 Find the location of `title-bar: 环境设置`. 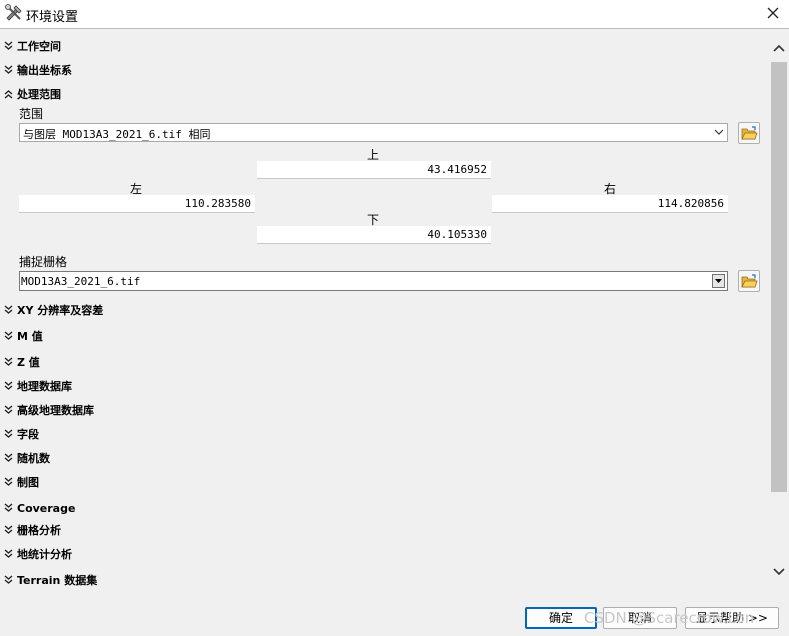

title-bar: 环境设置 is located at coordinates (394, 14).